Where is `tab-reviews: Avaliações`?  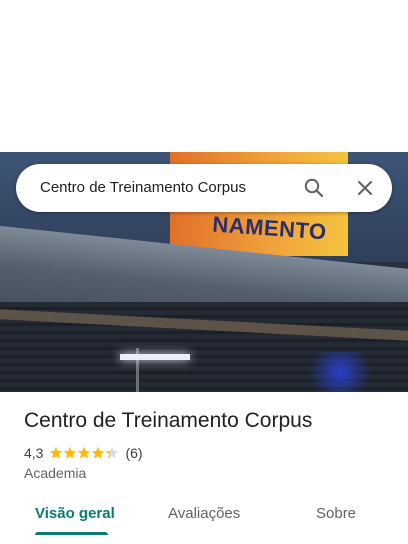 tab-reviews: Avaliações is located at coordinates (204, 513).